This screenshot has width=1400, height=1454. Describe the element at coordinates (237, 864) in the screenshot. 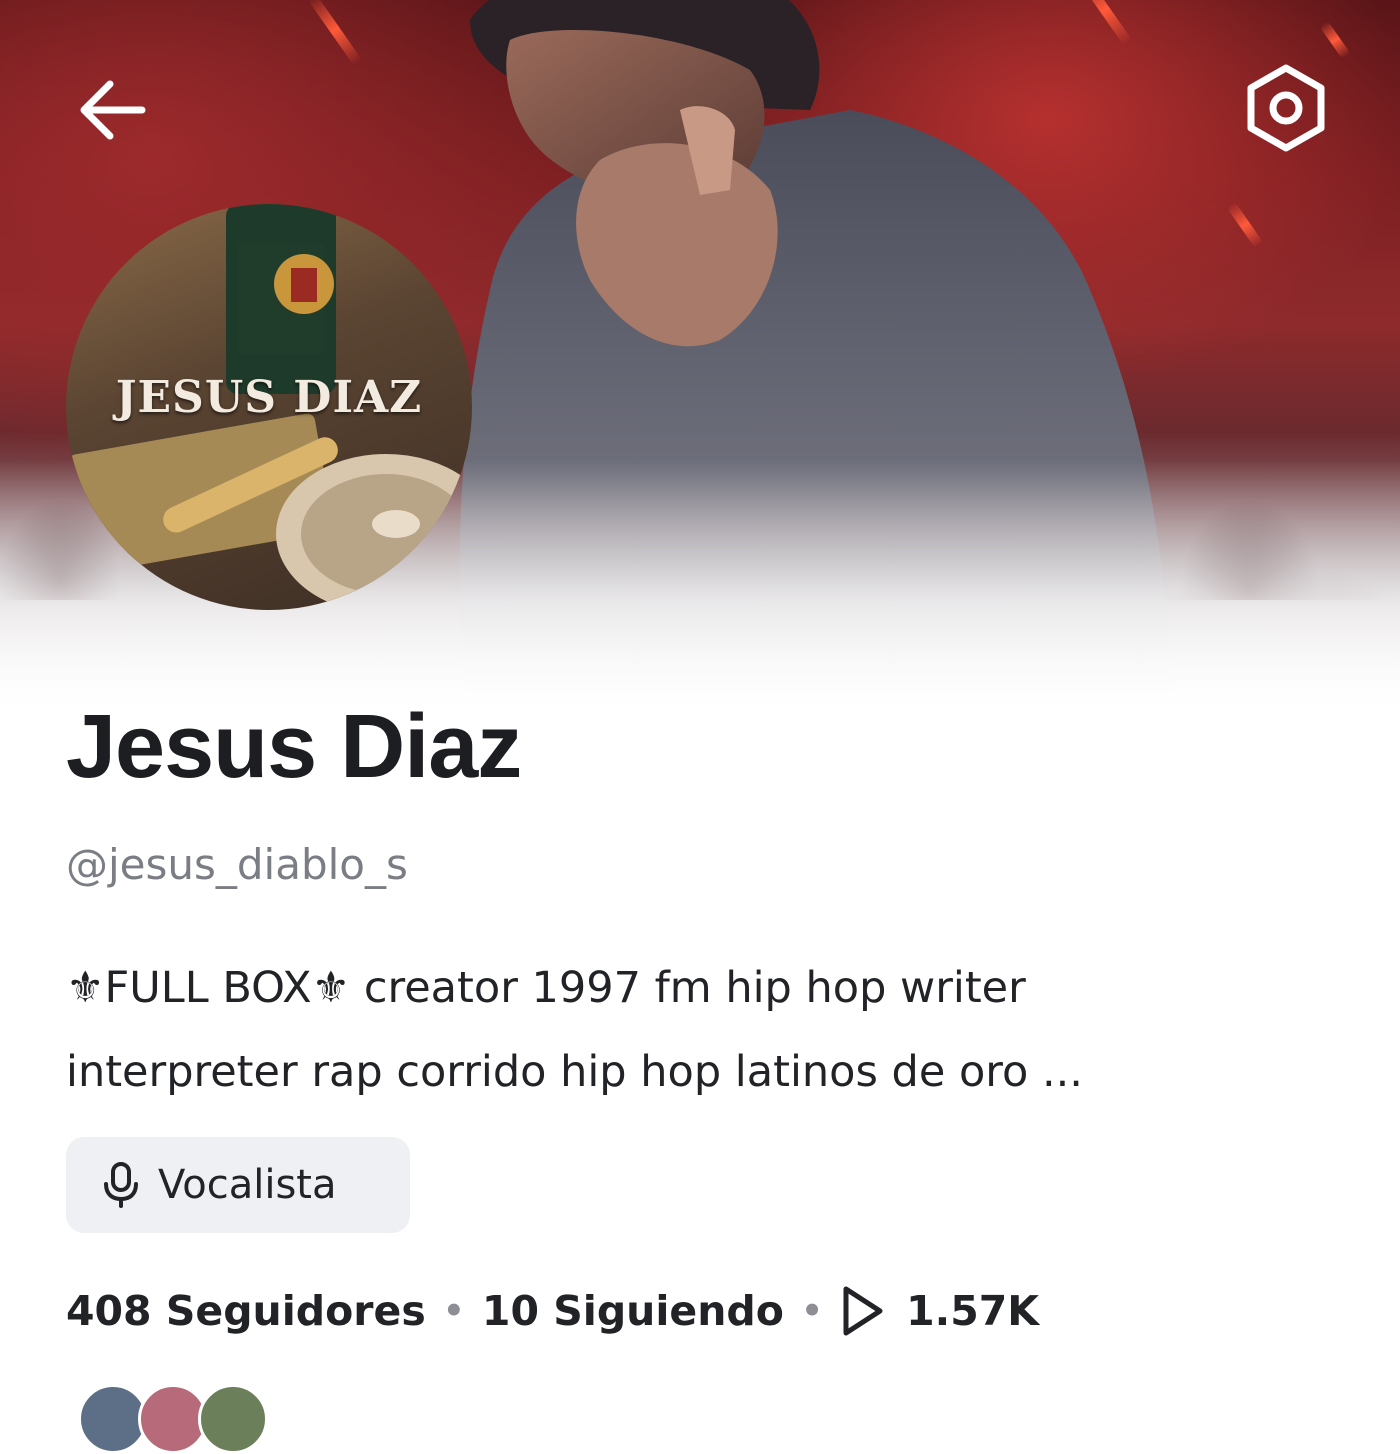

I see `profile-username: @jesus_diablo_s` at that location.